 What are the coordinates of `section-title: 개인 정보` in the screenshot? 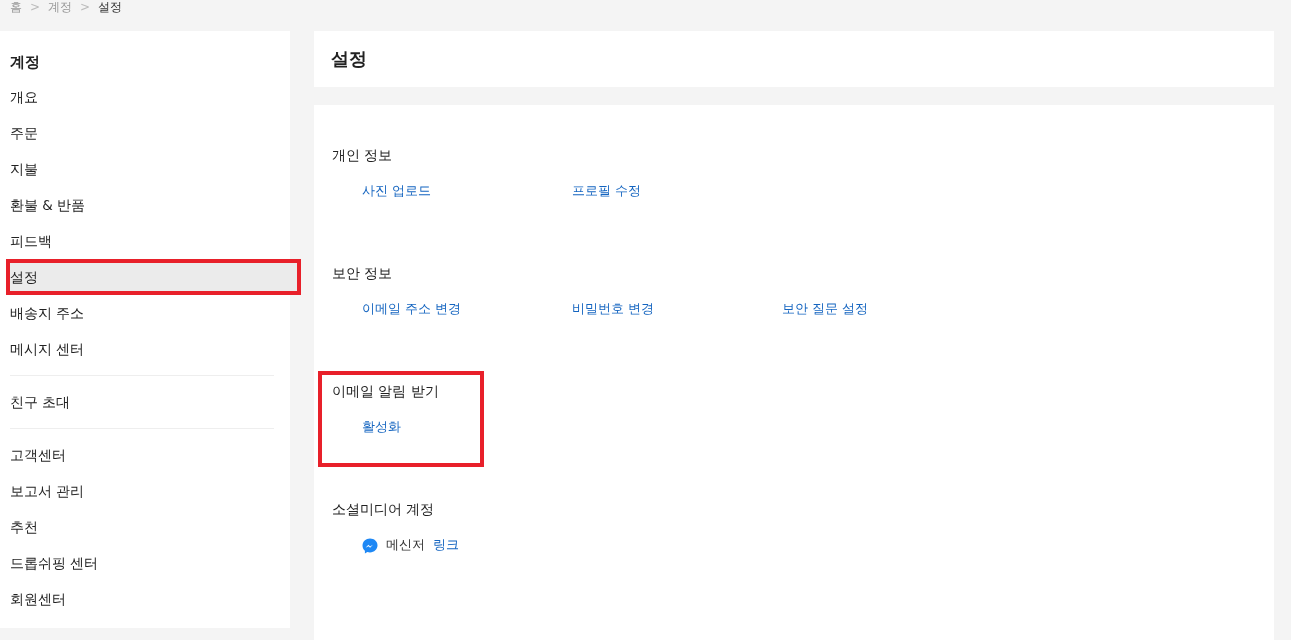 It's located at (363, 155).